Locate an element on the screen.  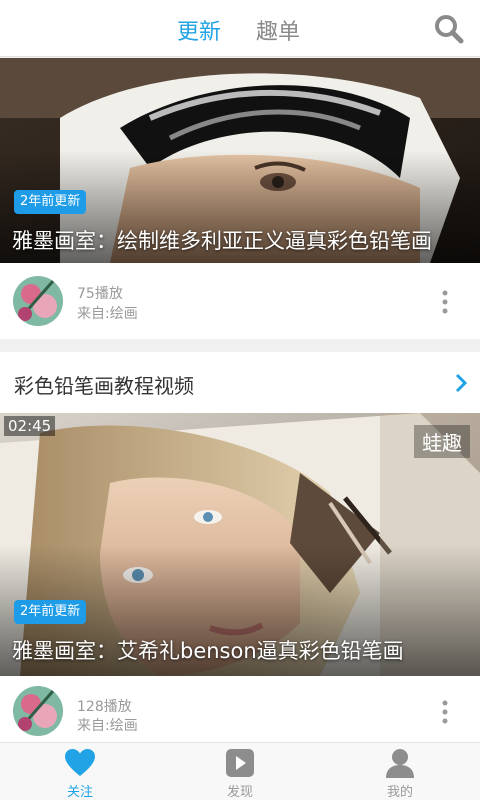
nav-follow: 关注 is located at coordinates (80, 771).